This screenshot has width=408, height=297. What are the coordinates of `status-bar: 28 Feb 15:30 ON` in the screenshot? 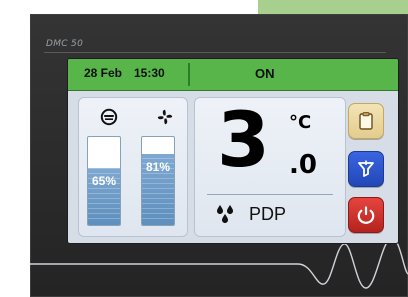 It's located at (233, 75).